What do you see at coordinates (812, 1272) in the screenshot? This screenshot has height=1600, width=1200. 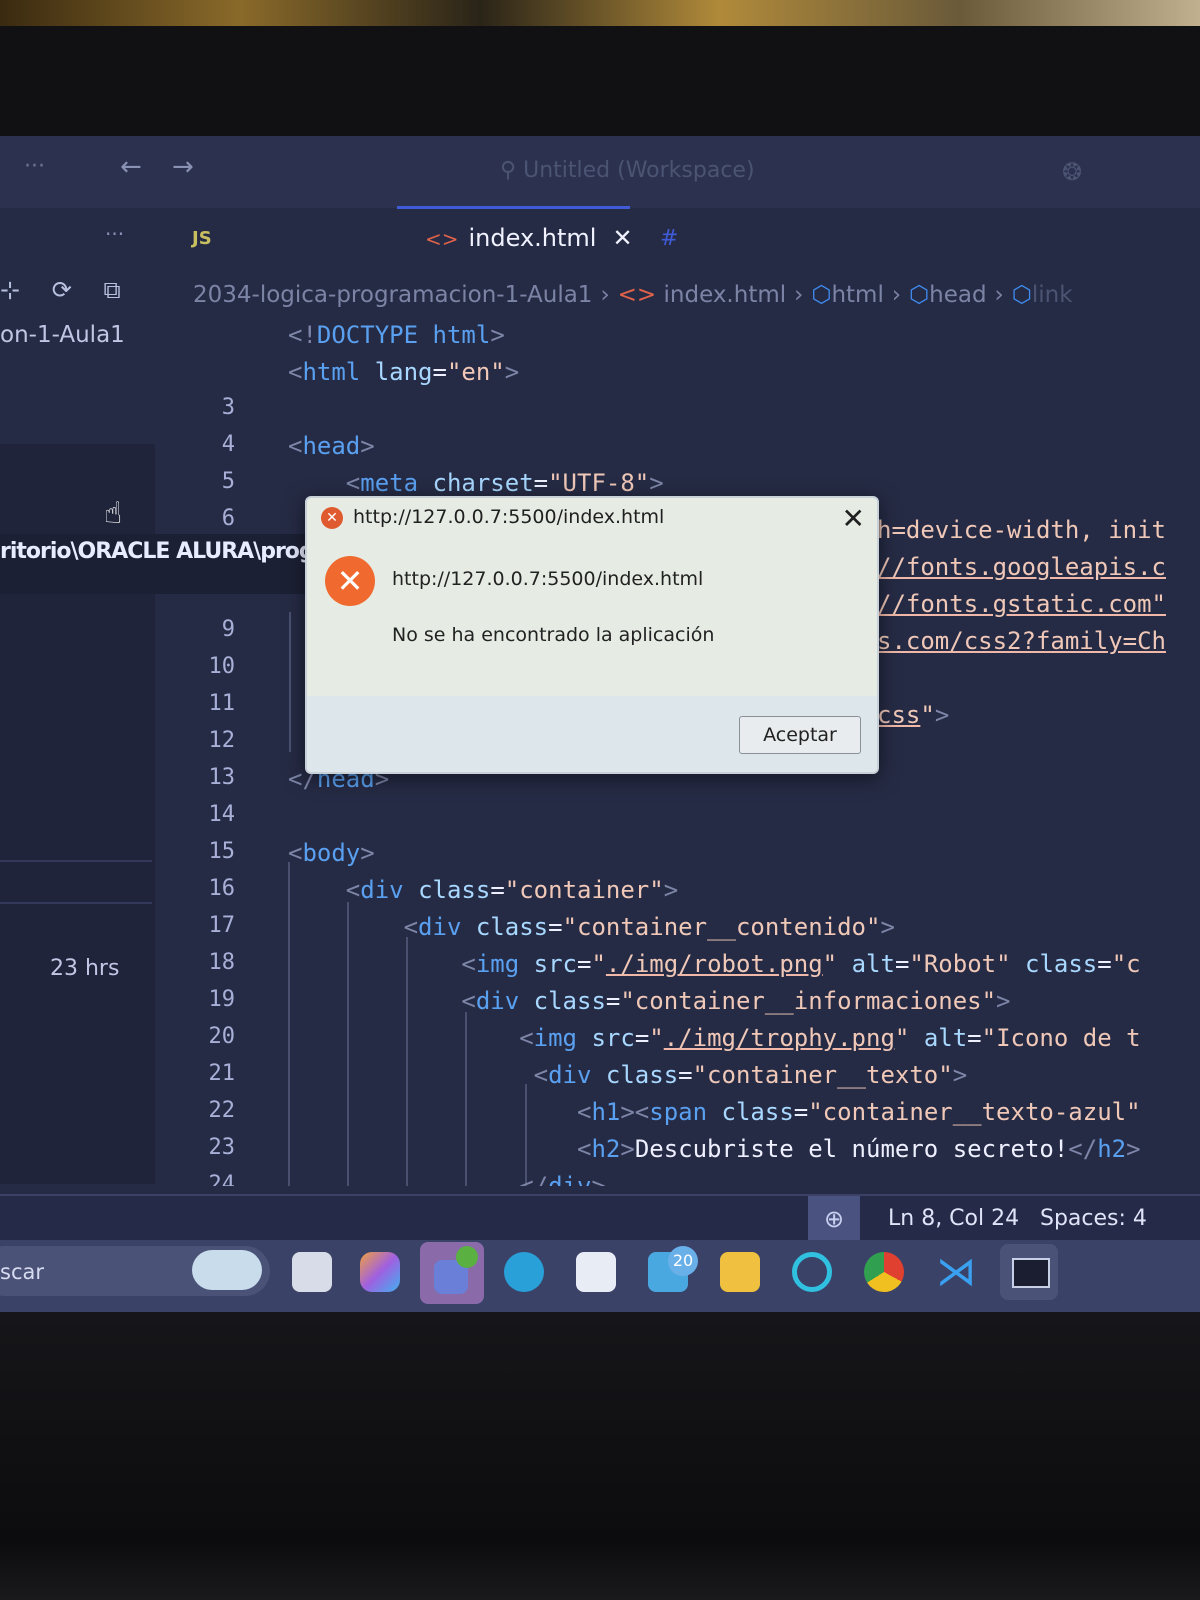 I see `cortana-icon` at bounding box center [812, 1272].